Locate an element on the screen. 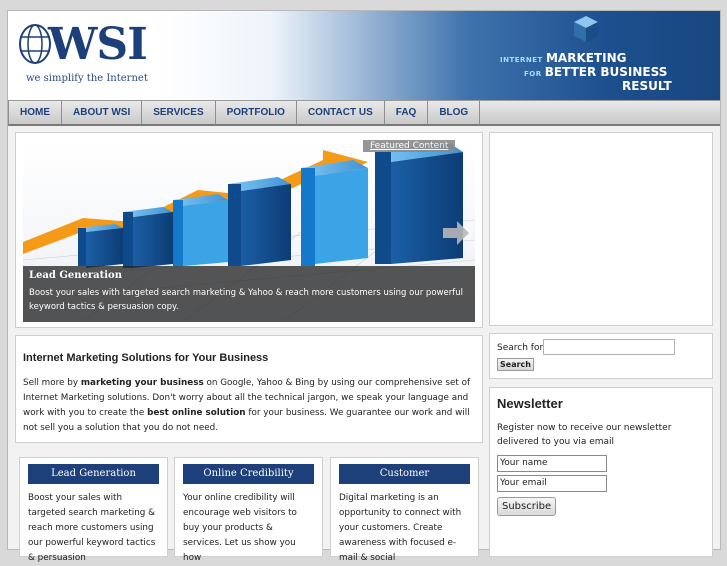  nav-home: HOME is located at coordinates (35, 113).